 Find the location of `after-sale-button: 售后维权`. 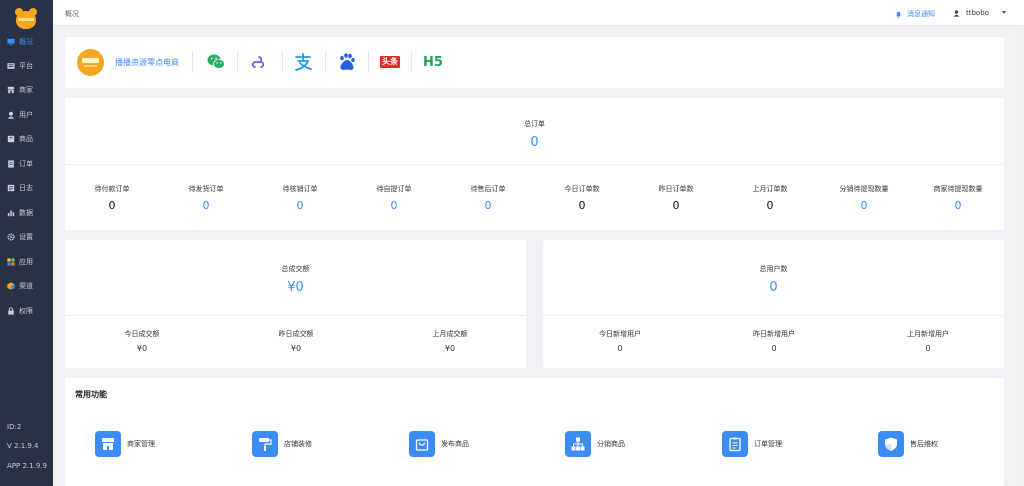

after-sale-button: 售后维权 is located at coordinates (908, 444).